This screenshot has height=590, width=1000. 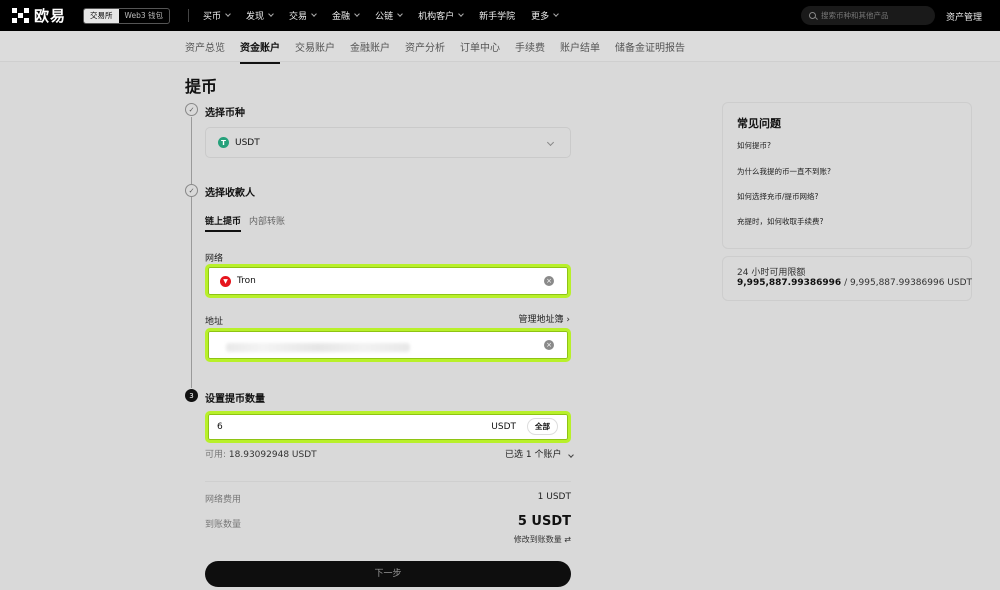 What do you see at coordinates (540, 453) in the screenshot?
I see `account-selector: 已选 1 个账户` at bounding box center [540, 453].